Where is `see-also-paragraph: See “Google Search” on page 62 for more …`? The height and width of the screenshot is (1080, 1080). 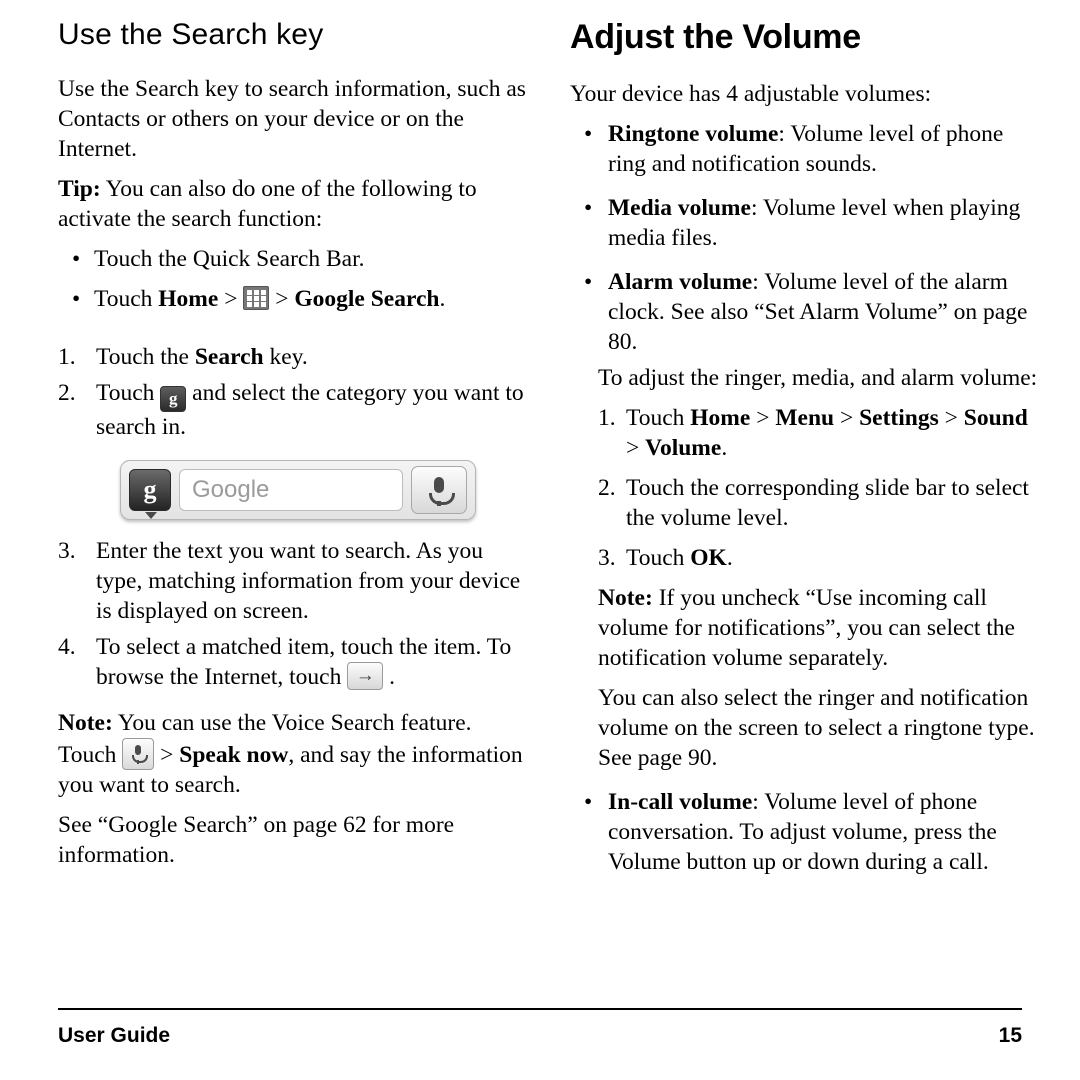
see-also-paragraph: See “Google Search” on page 62 for more … is located at coordinates (256, 840).